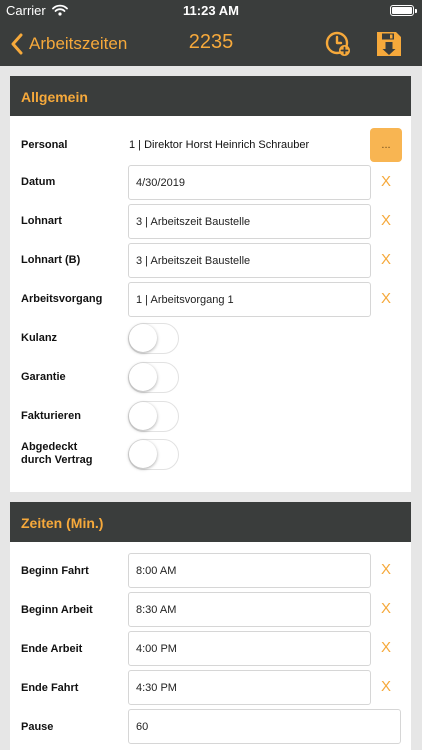 The height and width of the screenshot is (750, 422). Describe the element at coordinates (386, 649) in the screenshot. I see `clear-end-work-button: X` at that location.